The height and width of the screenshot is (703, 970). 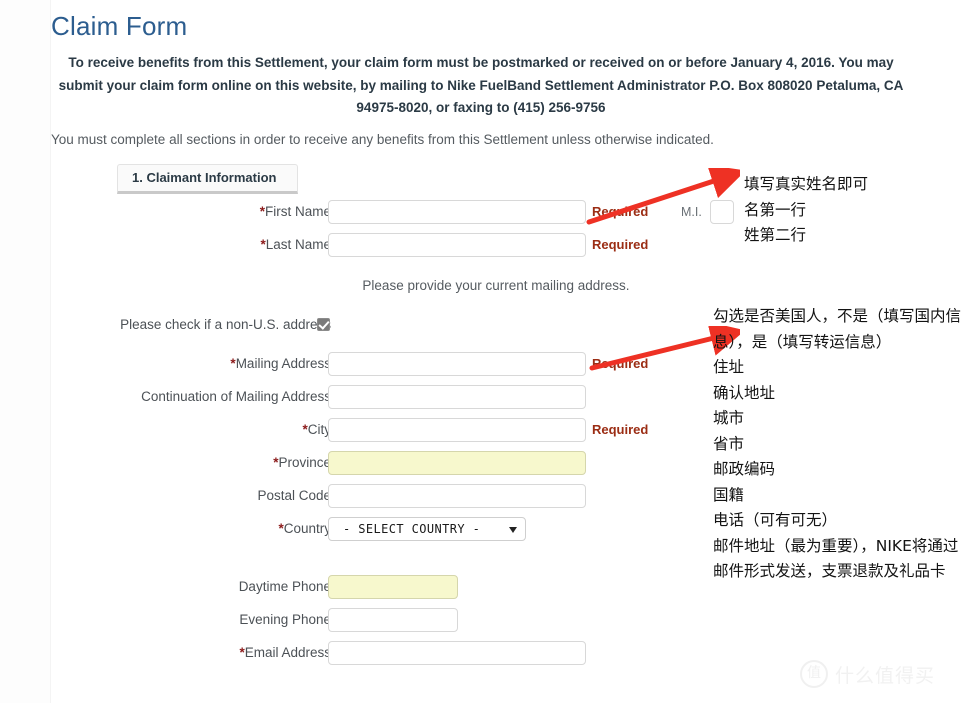 I want to click on label-email-address: *Email Address, so click(x=285, y=652).